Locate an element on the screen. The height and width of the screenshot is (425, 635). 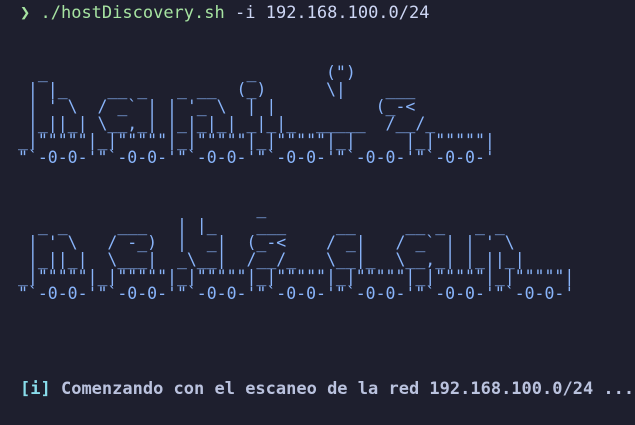
command-argument: 192.168.100.0/24 is located at coordinates (347, 13).